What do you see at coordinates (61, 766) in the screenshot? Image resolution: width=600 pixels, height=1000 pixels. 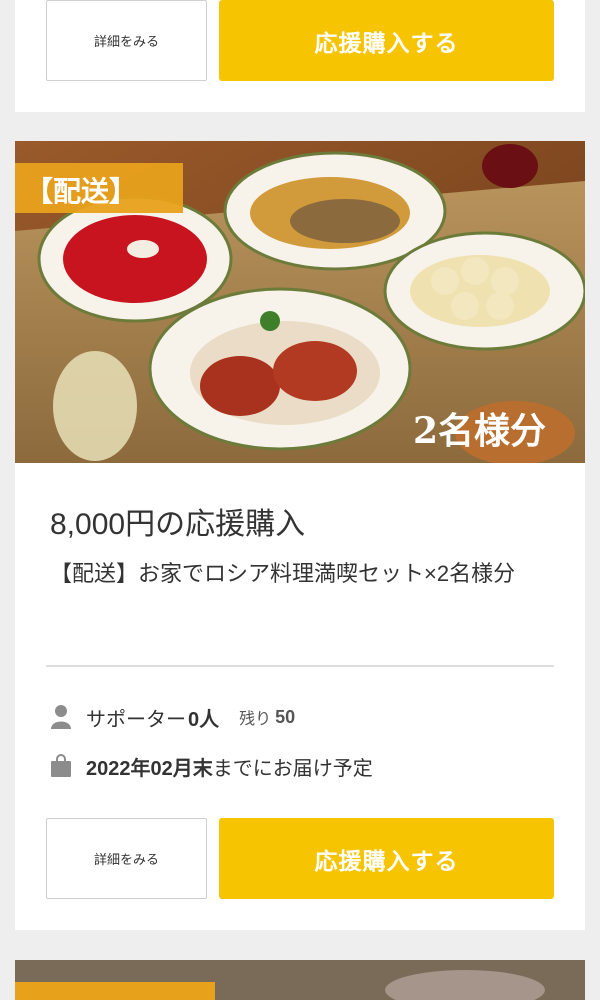 I see `shopping-bag-icon` at bounding box center [61, 766].